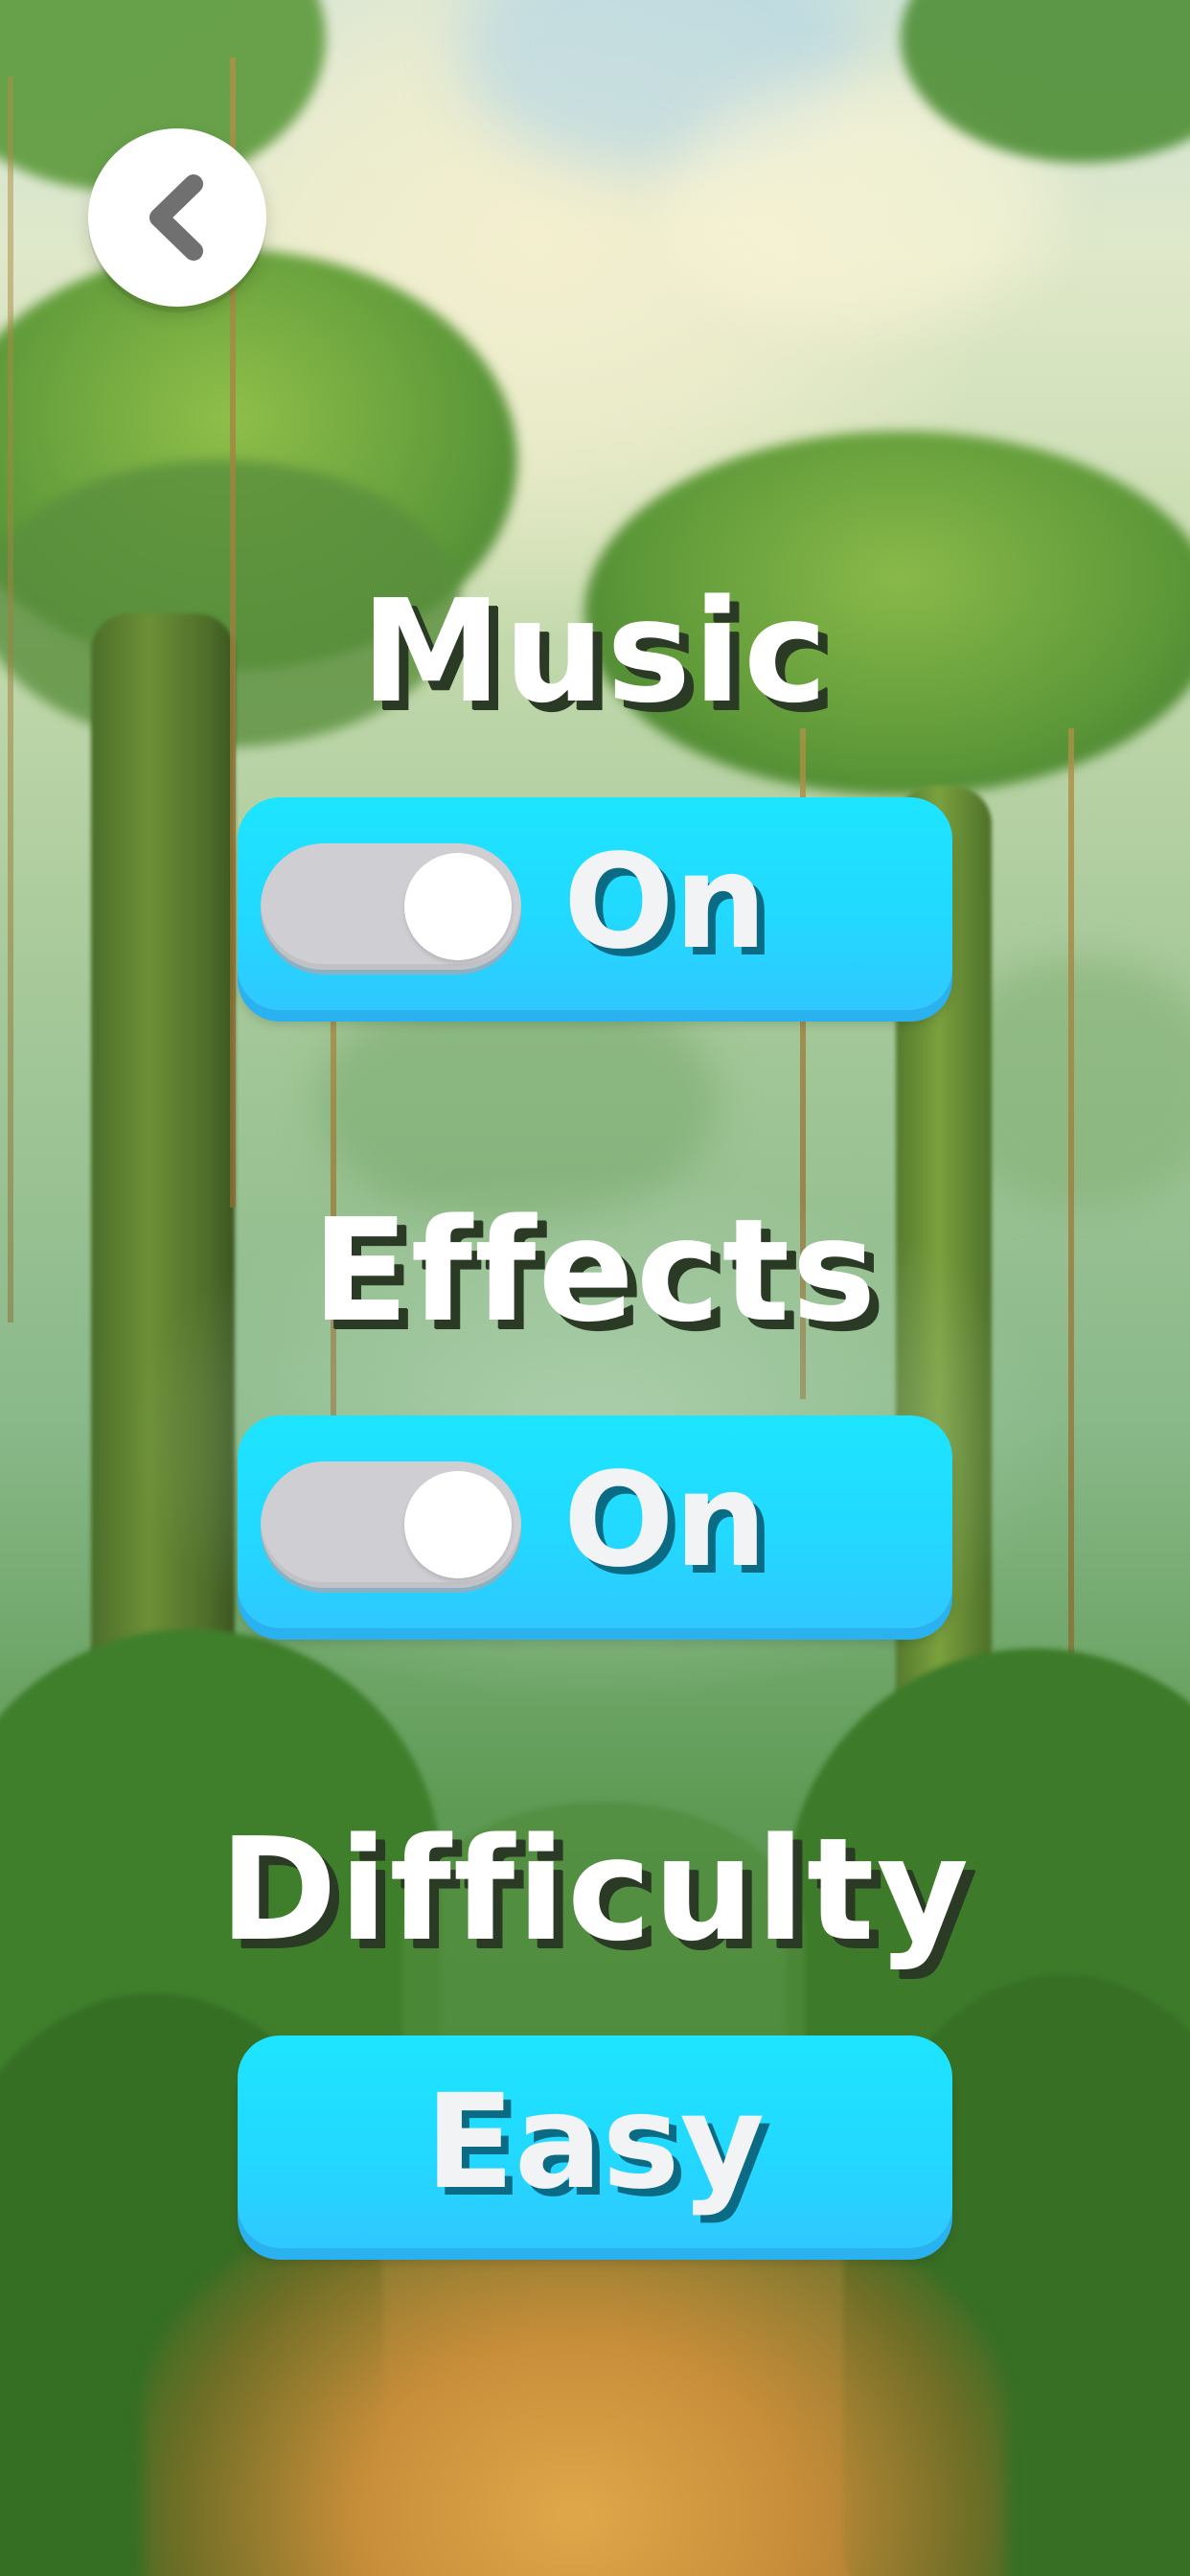  What do you see at coordinates (458, 1525) in the screenshot?
I see `effects-toggle-knob` at bounding box center [458, 1525].